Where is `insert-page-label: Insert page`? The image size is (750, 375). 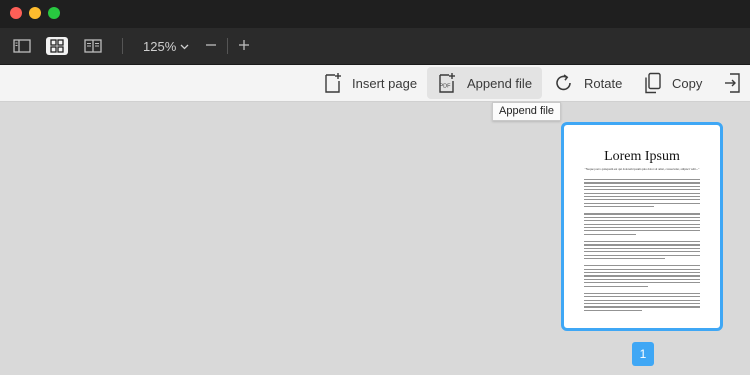
insert-page-label: Insert page is located at coordinates (385, 83).